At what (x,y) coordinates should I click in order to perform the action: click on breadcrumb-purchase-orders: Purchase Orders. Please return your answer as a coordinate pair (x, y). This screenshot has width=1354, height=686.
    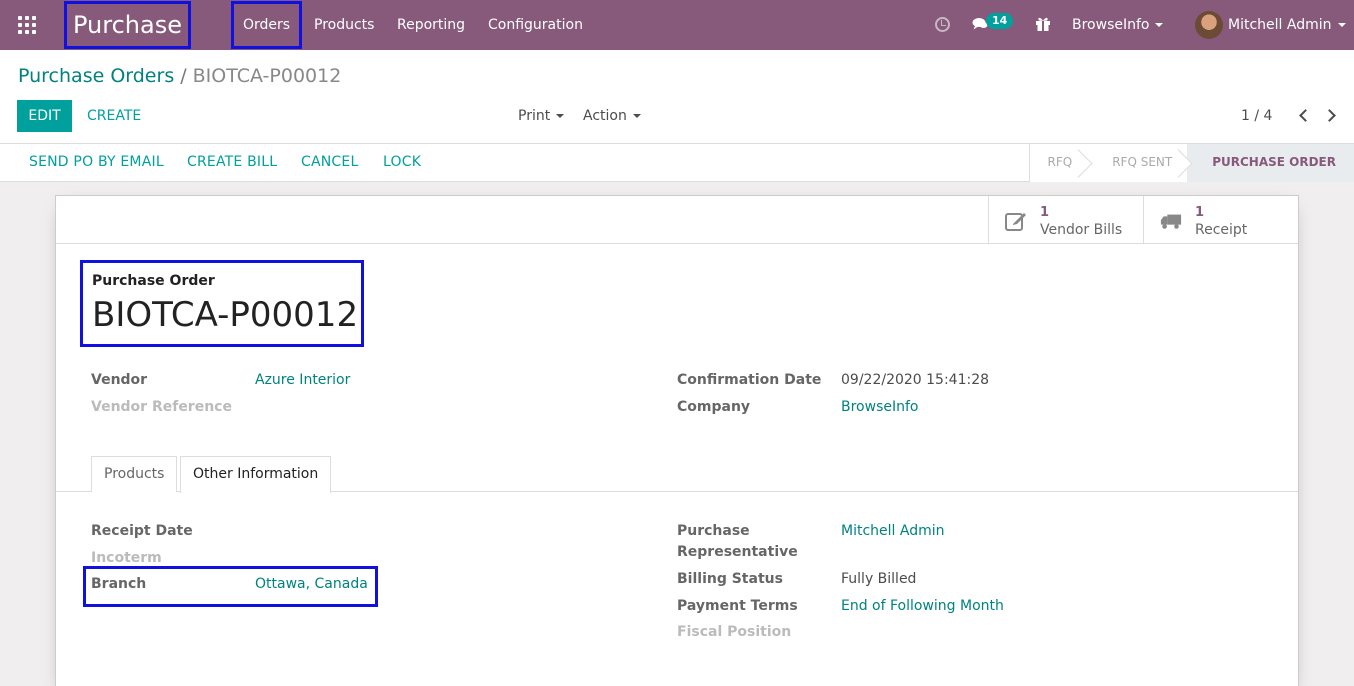
    Looking at the image, I should click on (96, 76).